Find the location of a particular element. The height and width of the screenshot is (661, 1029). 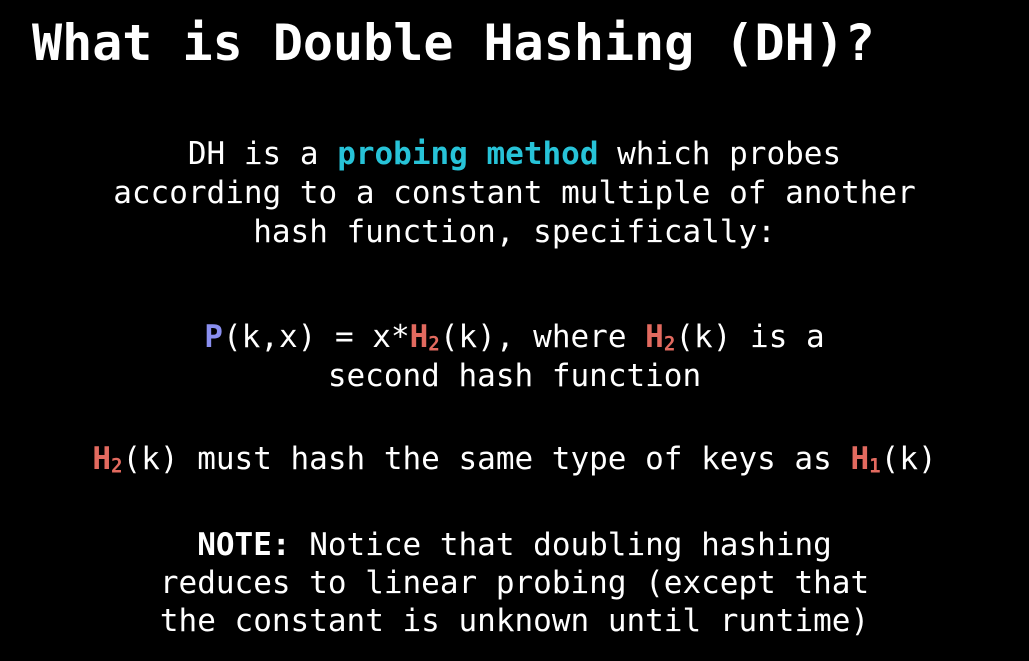

note-line-1: NOTE: Notice that doubling hashing is located at coordinates (514, 545).